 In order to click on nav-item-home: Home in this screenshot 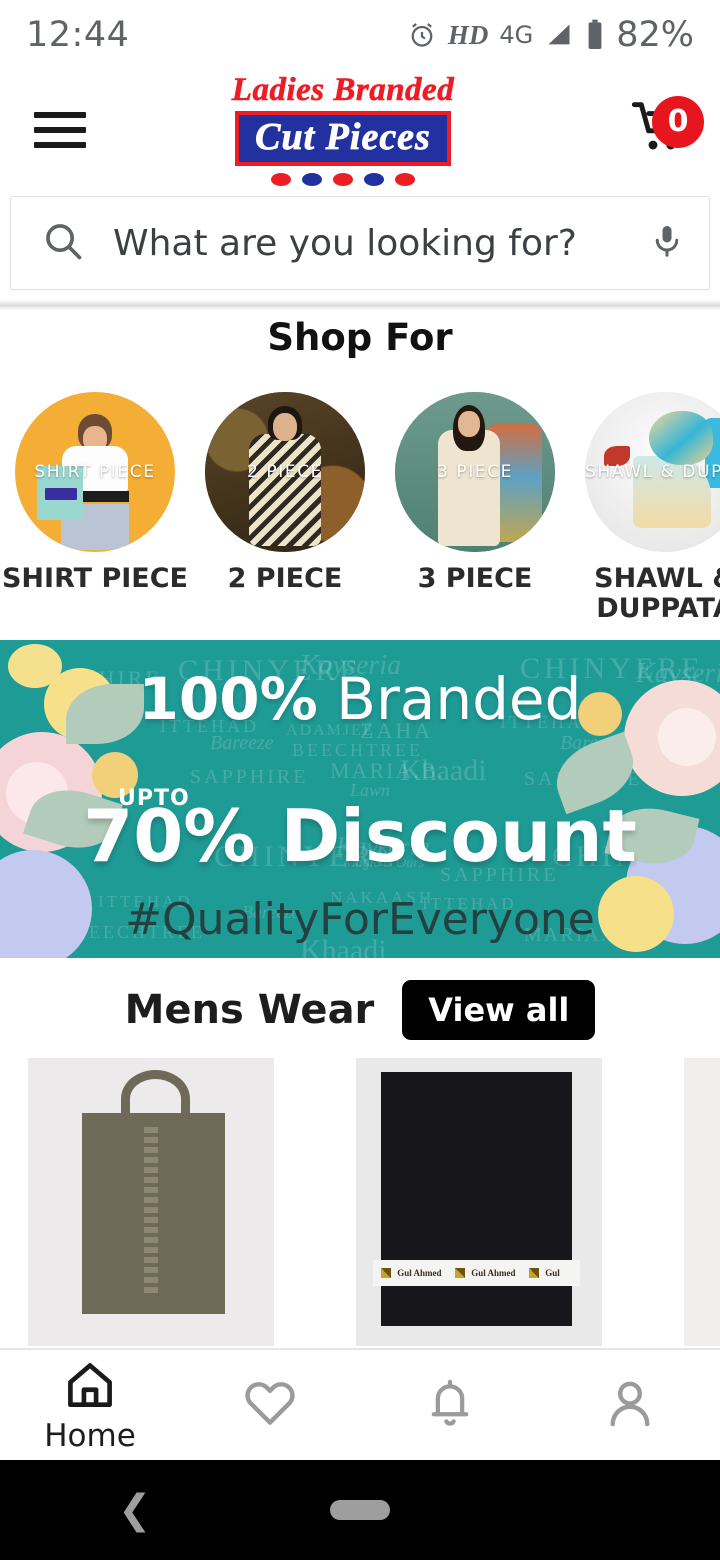, I will do `click(90, 1405)`.